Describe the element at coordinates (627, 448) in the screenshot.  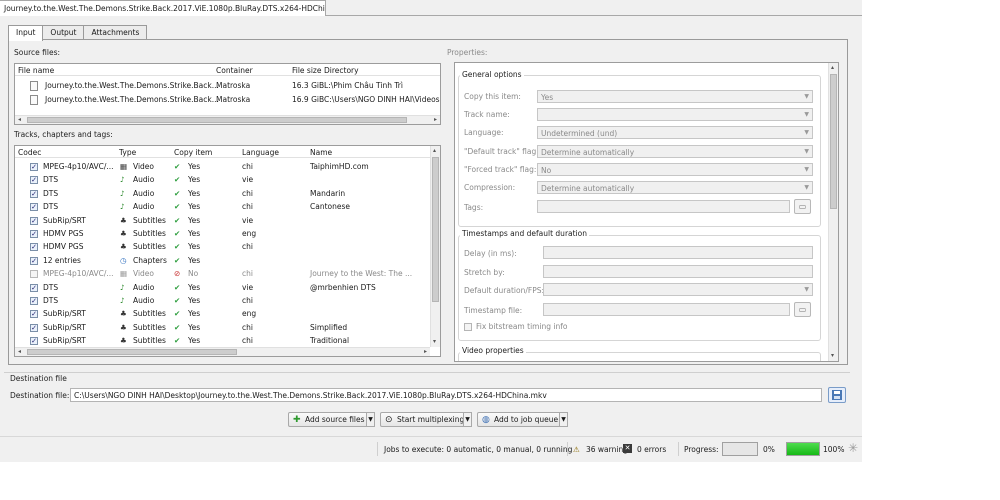
I see `error-icon: ✕` at that location.